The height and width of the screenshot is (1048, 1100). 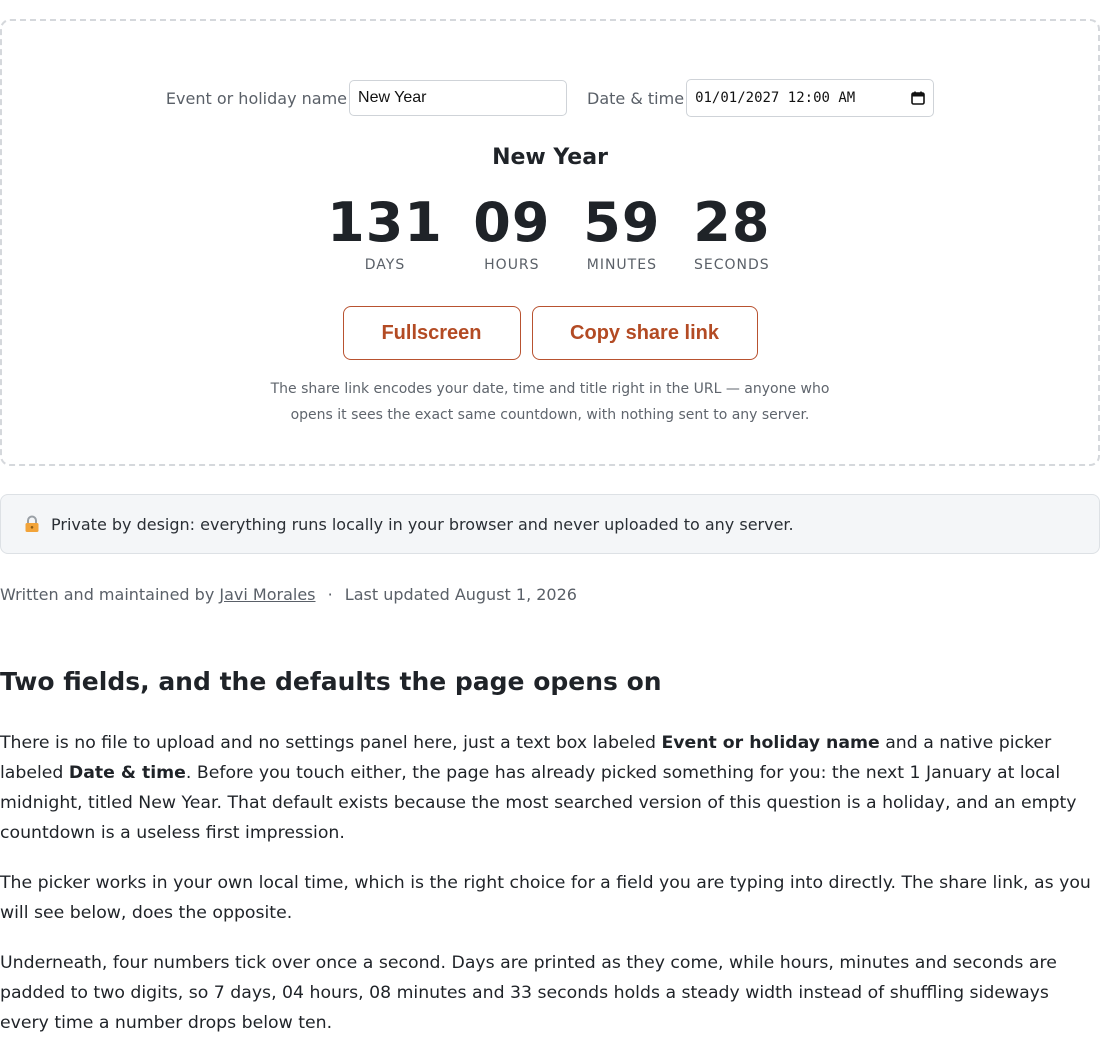 What do you see at coordinates (636, 98) in the screenshot?
I see `date-label: Date & time` at bounding box center [636, 98].